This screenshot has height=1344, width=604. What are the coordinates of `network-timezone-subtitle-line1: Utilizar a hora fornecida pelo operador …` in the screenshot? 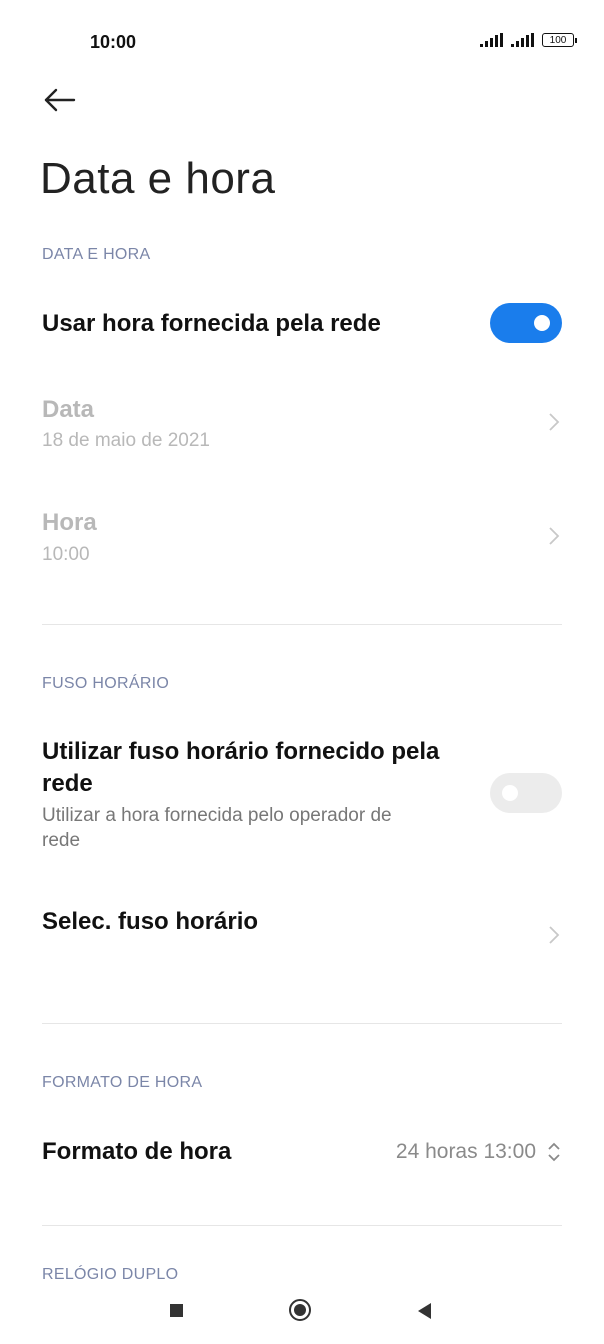 It's located at (217, 815).